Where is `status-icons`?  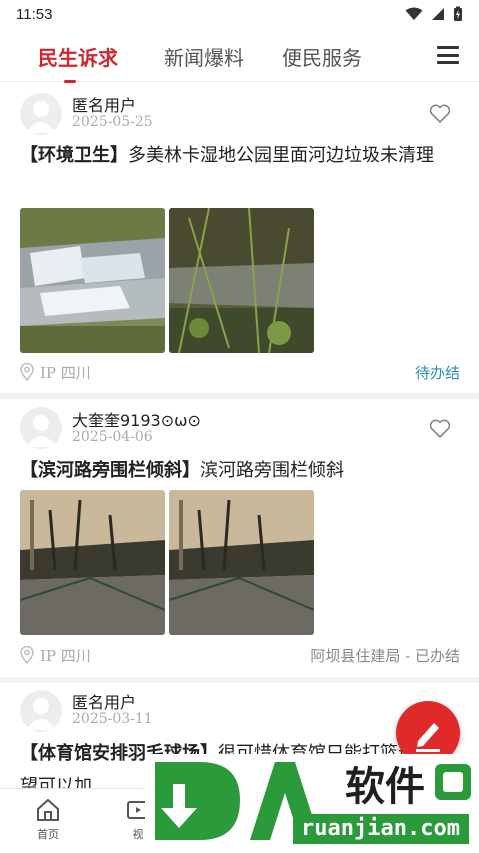 status-icons is located at coordinates (434, 14).